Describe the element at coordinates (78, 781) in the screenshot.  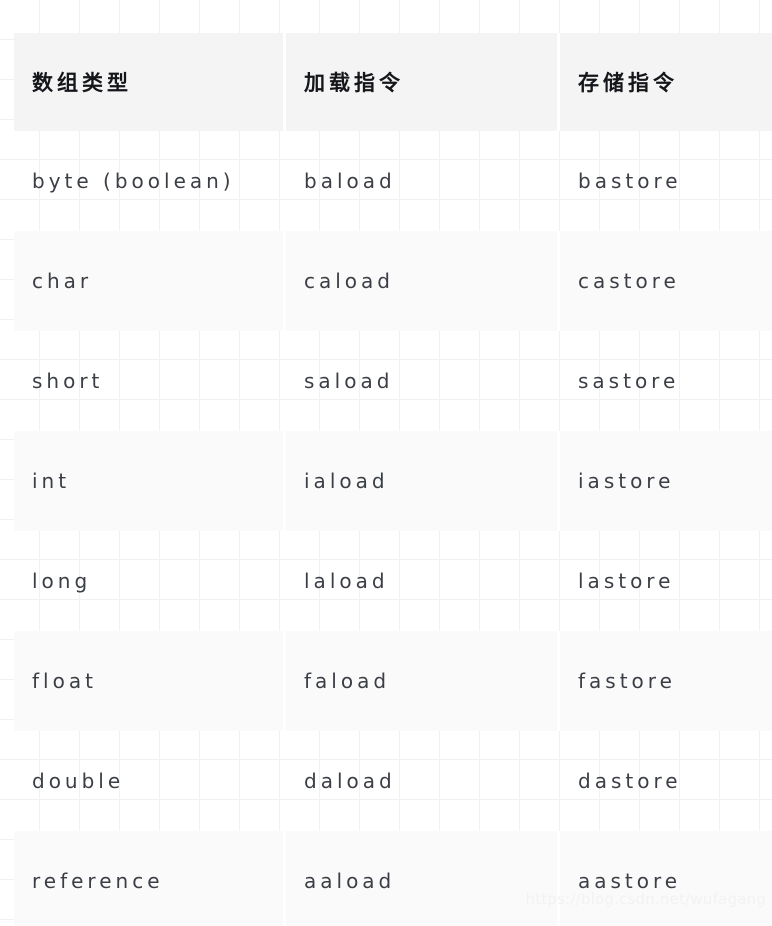
I see `cell-array-type: double` at that location.